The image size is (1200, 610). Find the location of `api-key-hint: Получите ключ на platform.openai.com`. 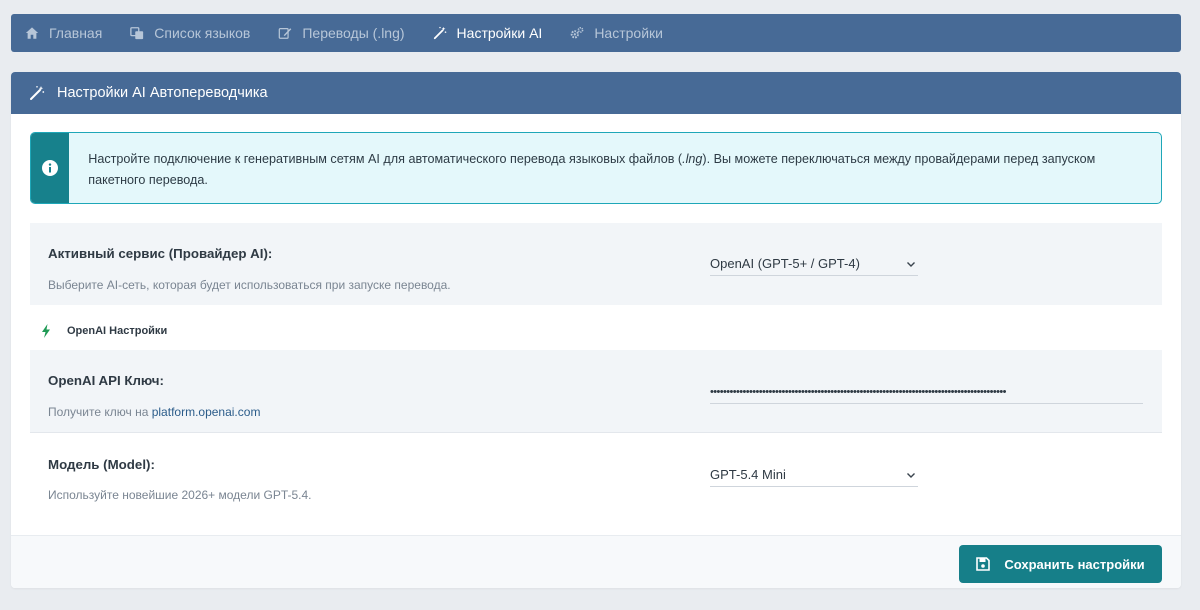

api-key-hint: Получите ключ на platform.openai.com is located at coordinates (154, 412).